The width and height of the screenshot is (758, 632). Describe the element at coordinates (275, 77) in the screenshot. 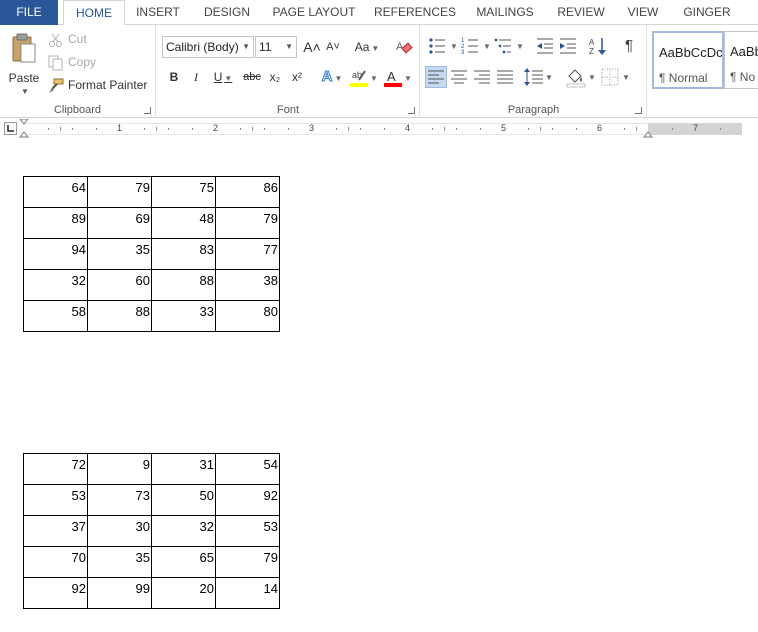

I see `subscript-button: x₂` at that location.